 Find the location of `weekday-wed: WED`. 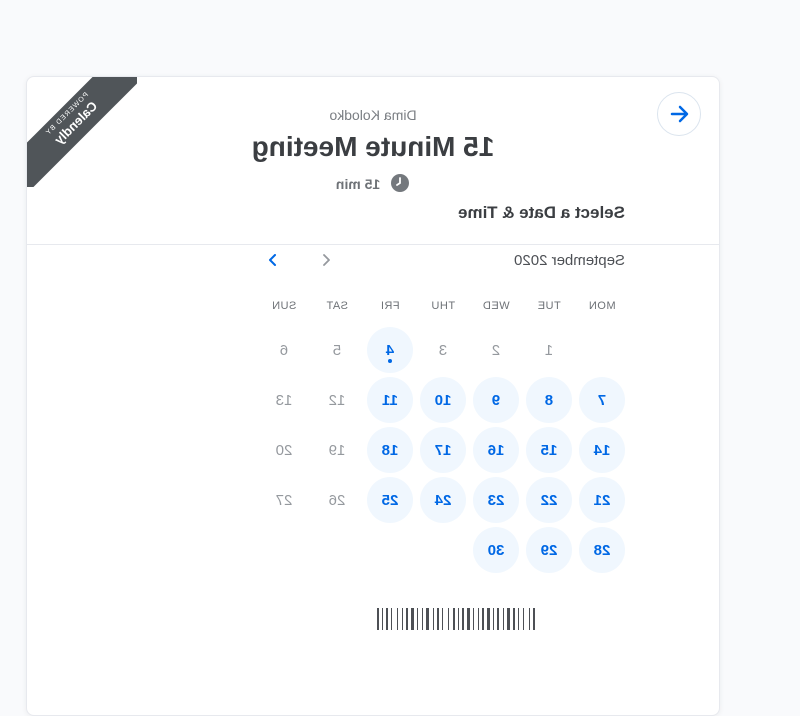

weekday-wed: WED is located at coordinates (496, 306).